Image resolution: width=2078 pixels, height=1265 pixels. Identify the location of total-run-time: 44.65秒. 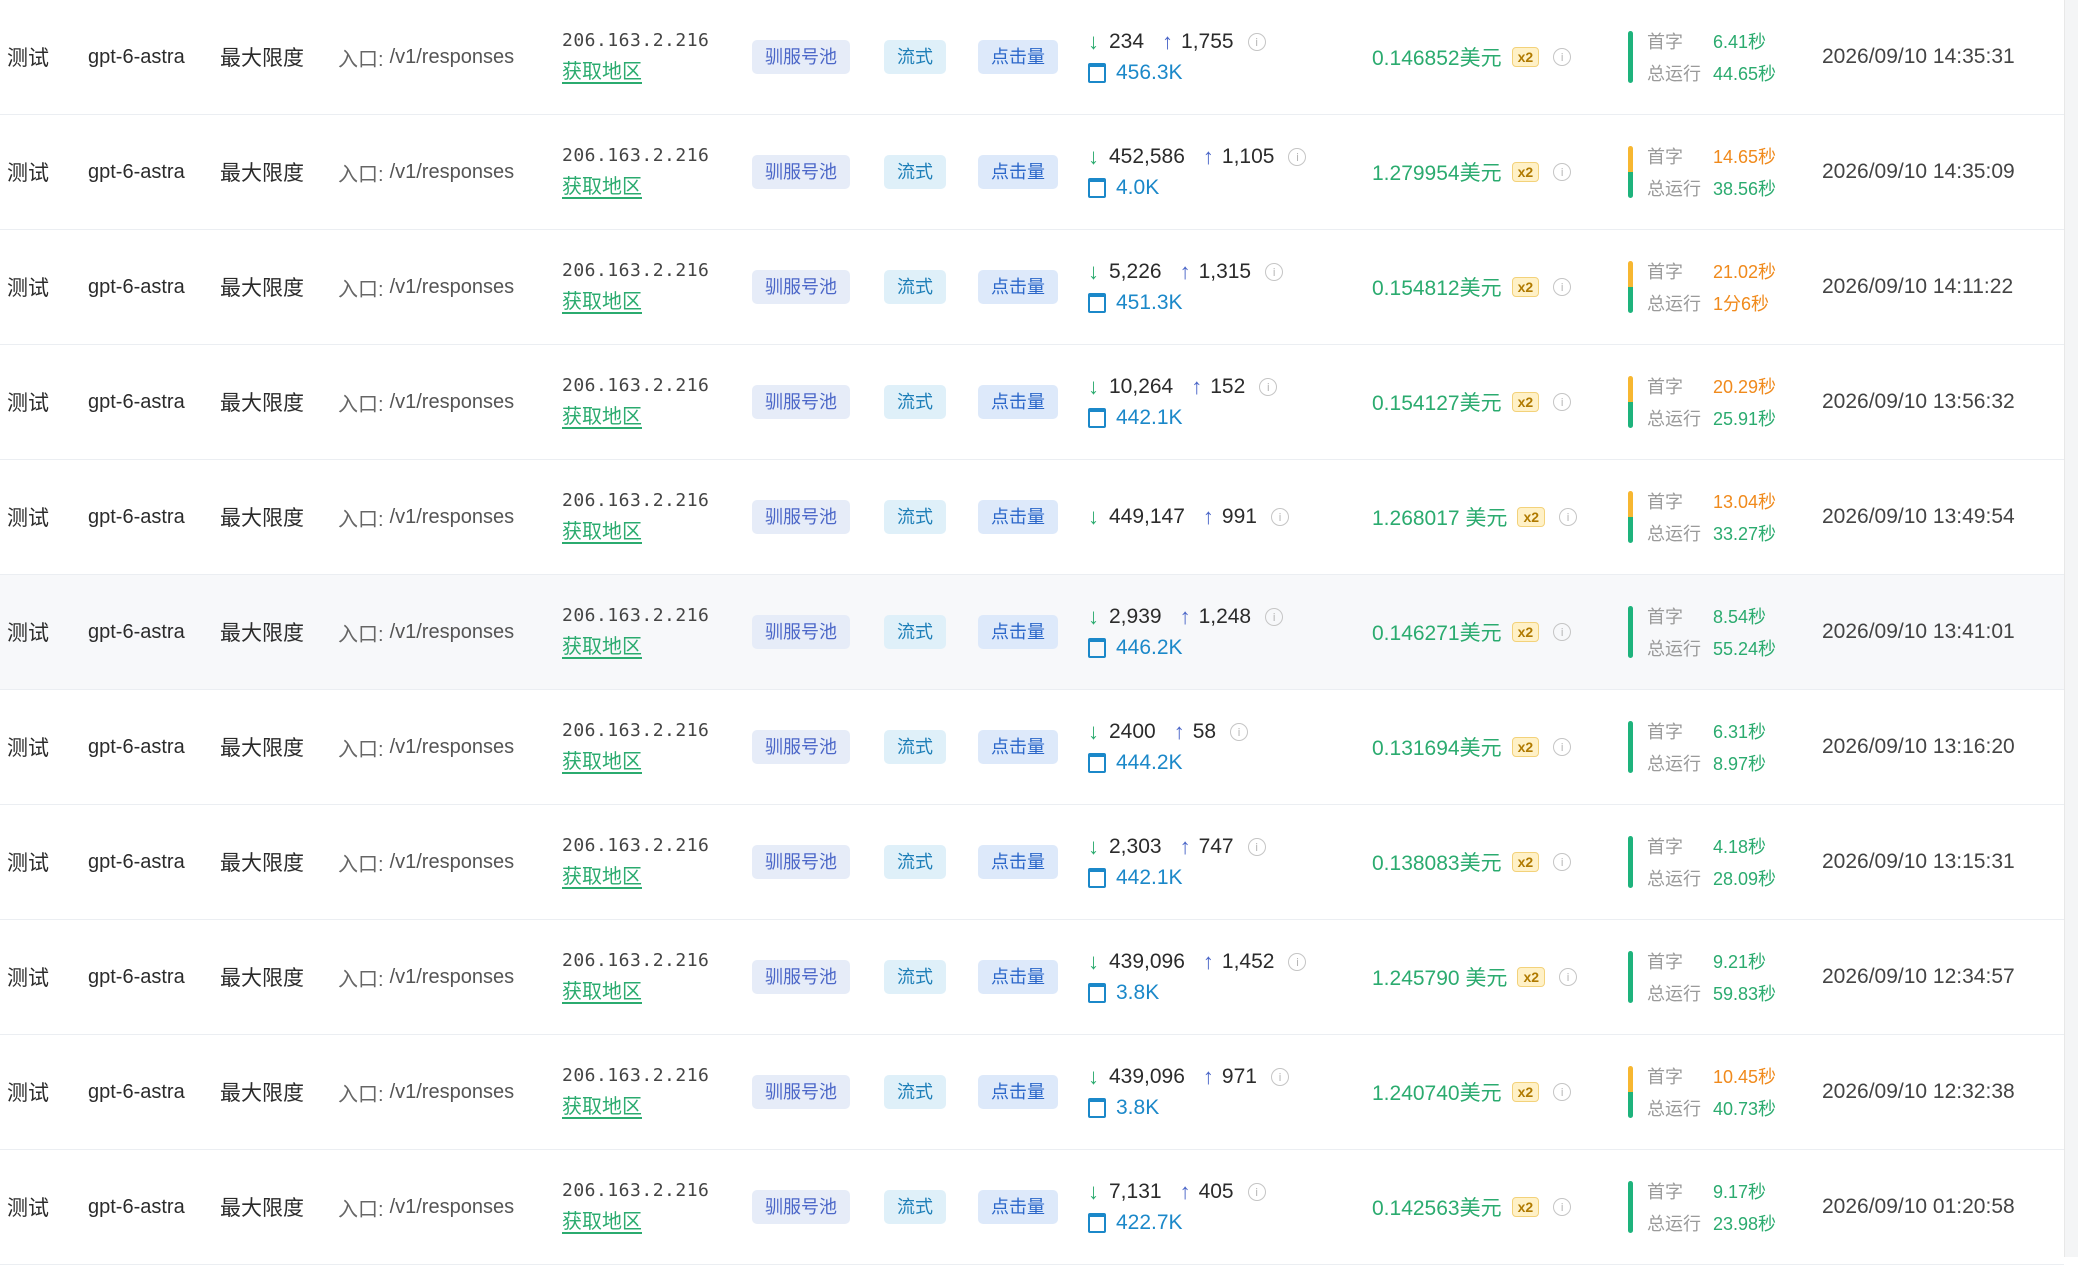
(1745, 74).